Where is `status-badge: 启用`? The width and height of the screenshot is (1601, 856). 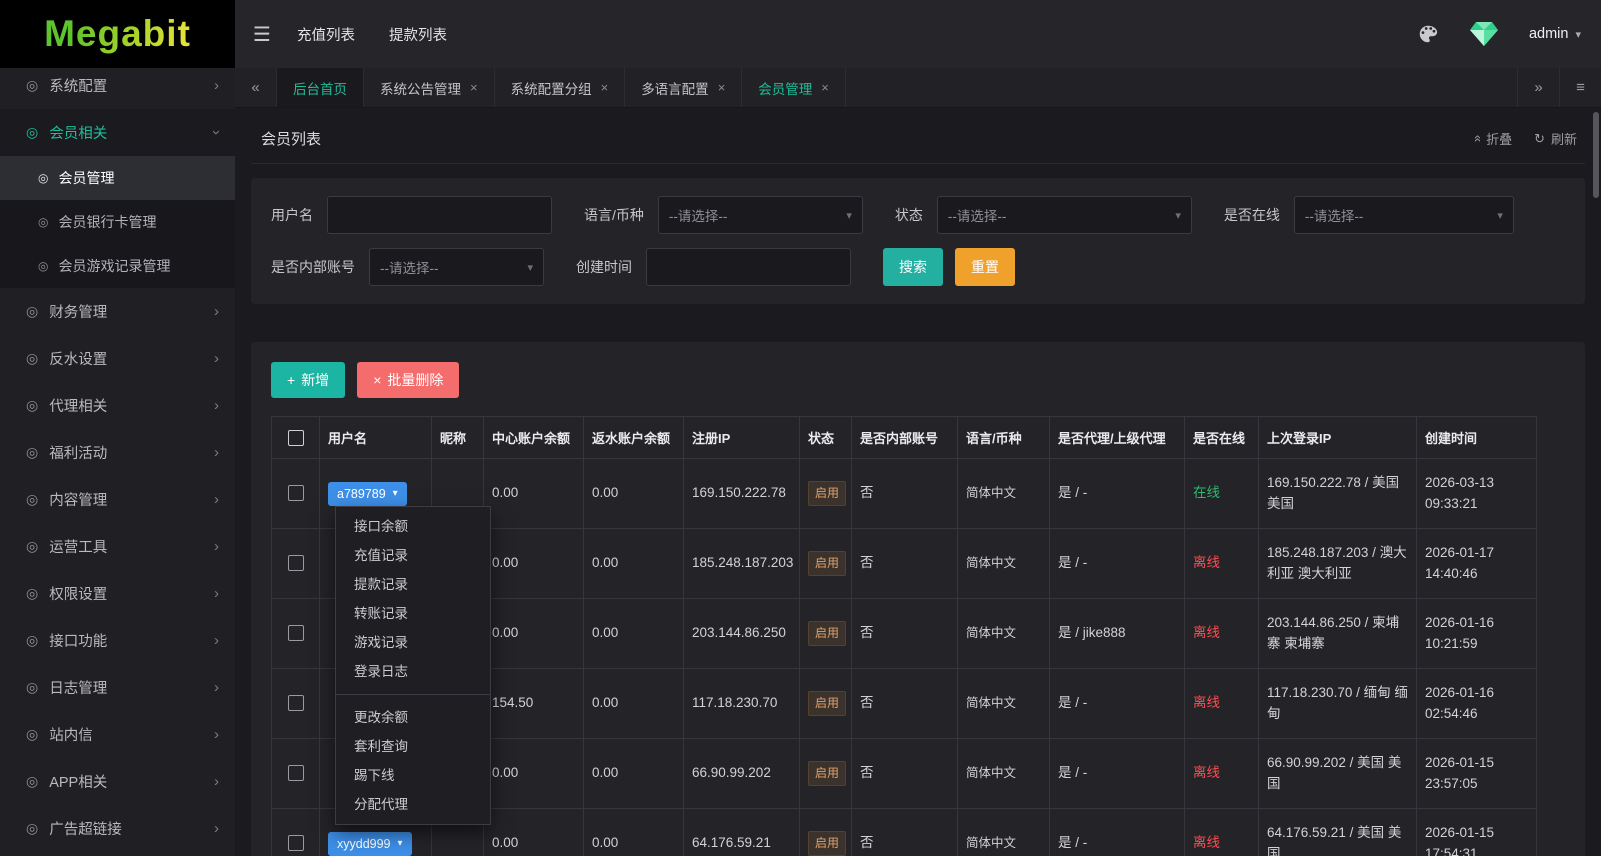
status-badge: 启用 is located at coordinates (827, 633).